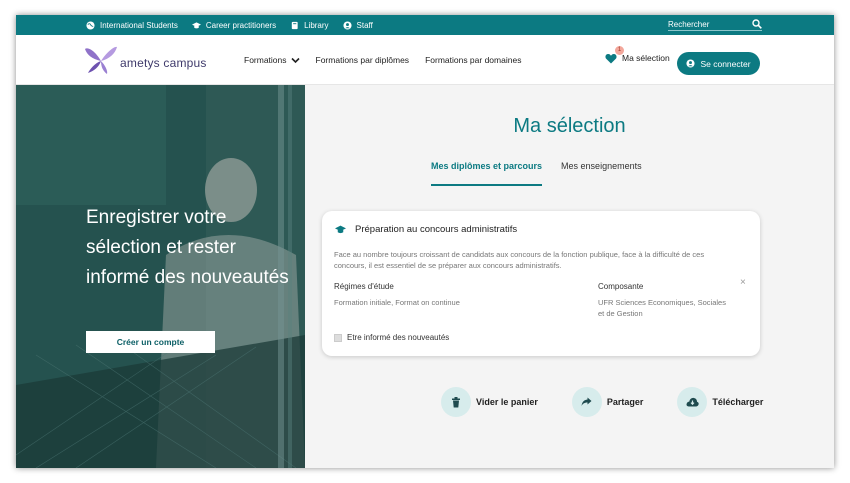 This screenshot has width=850, height=483. I want to click on top-link-international: International Students, so click(132, 25).